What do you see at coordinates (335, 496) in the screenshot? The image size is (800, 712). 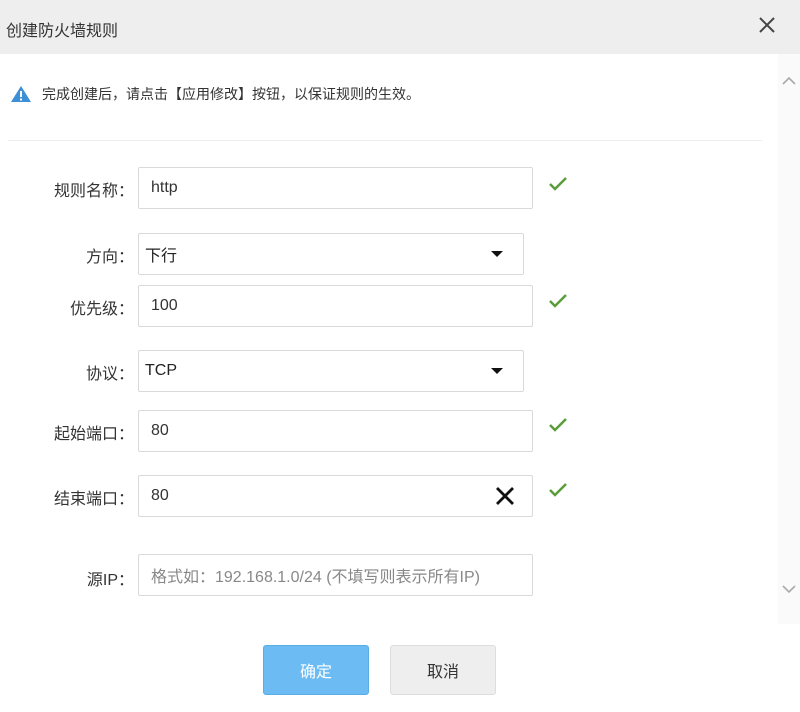 I see `end-port-input: 80` at bounding box center [335, 496].